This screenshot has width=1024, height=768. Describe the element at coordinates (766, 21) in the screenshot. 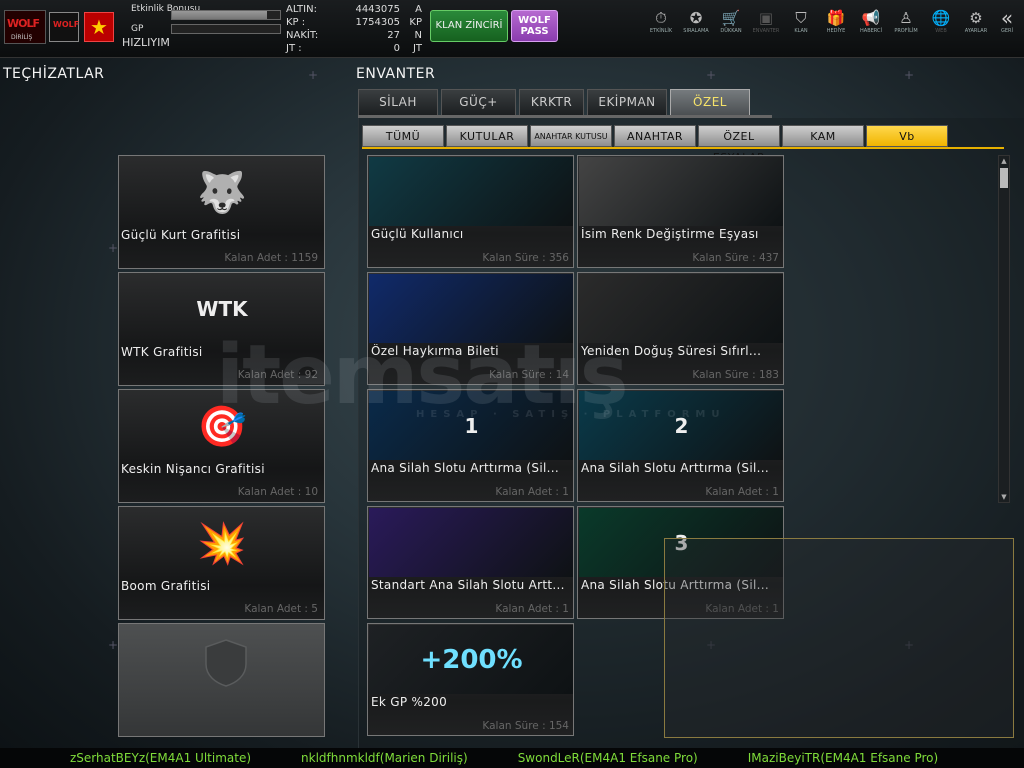

I see `nav-envanter: ▣ ENVANTER` at that location.